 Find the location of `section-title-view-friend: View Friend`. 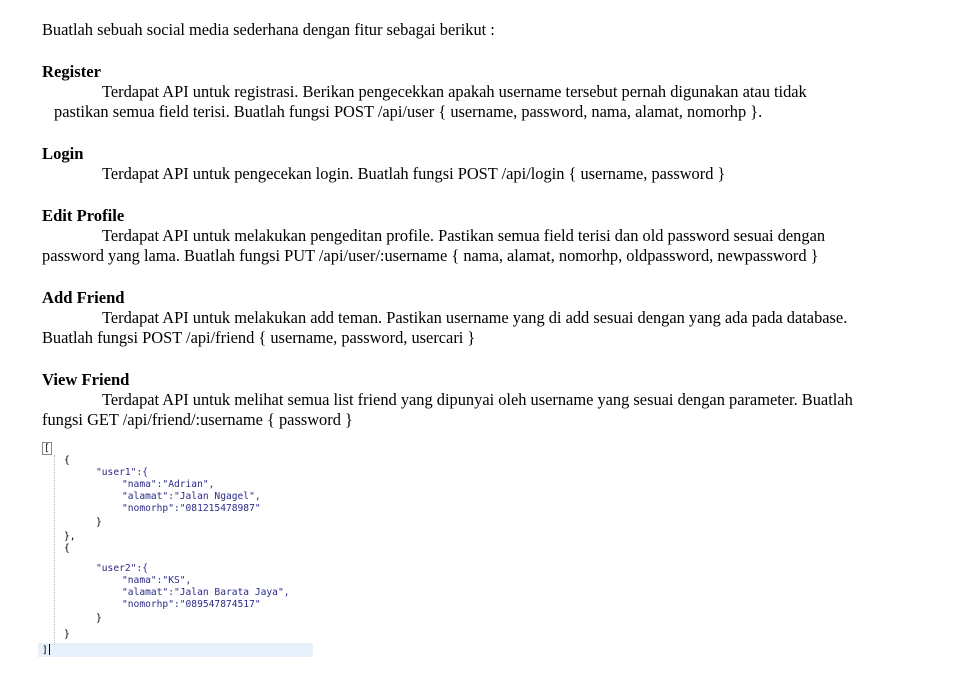

section-title-view-friend: View Friend is located at coordinates (86, 379).